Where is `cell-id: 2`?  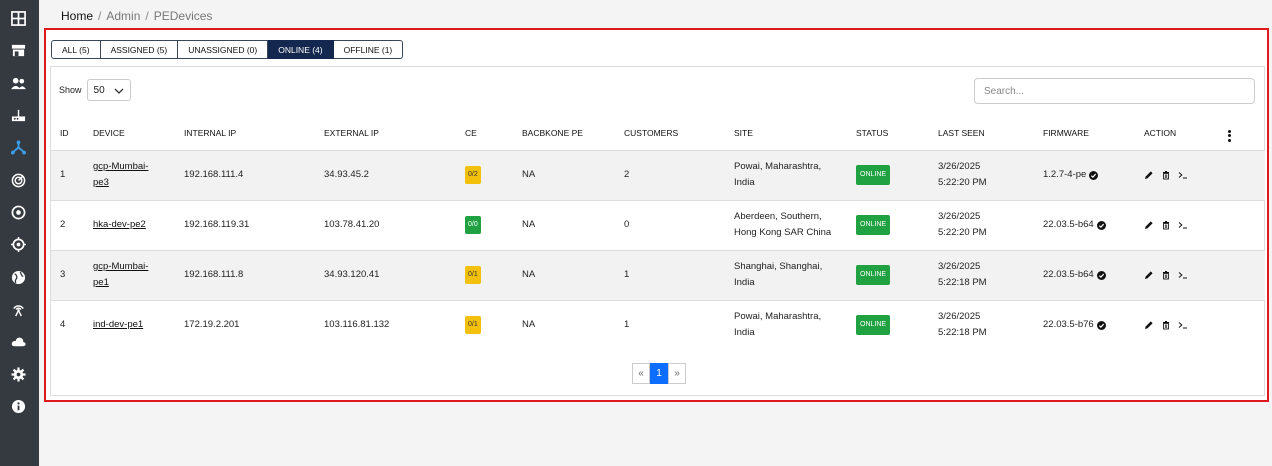
cell-id: 2 is located at coordinates (63, 224).